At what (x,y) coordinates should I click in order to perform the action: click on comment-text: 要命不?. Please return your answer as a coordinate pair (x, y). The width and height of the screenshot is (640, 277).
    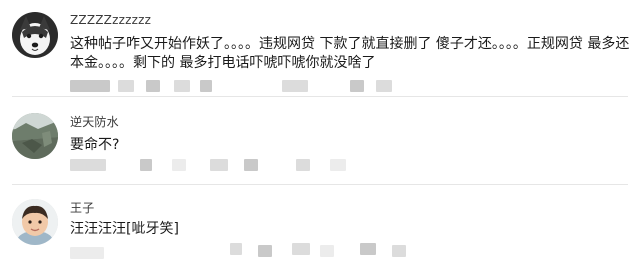
    Looking at the image, I should click on (95, 145).